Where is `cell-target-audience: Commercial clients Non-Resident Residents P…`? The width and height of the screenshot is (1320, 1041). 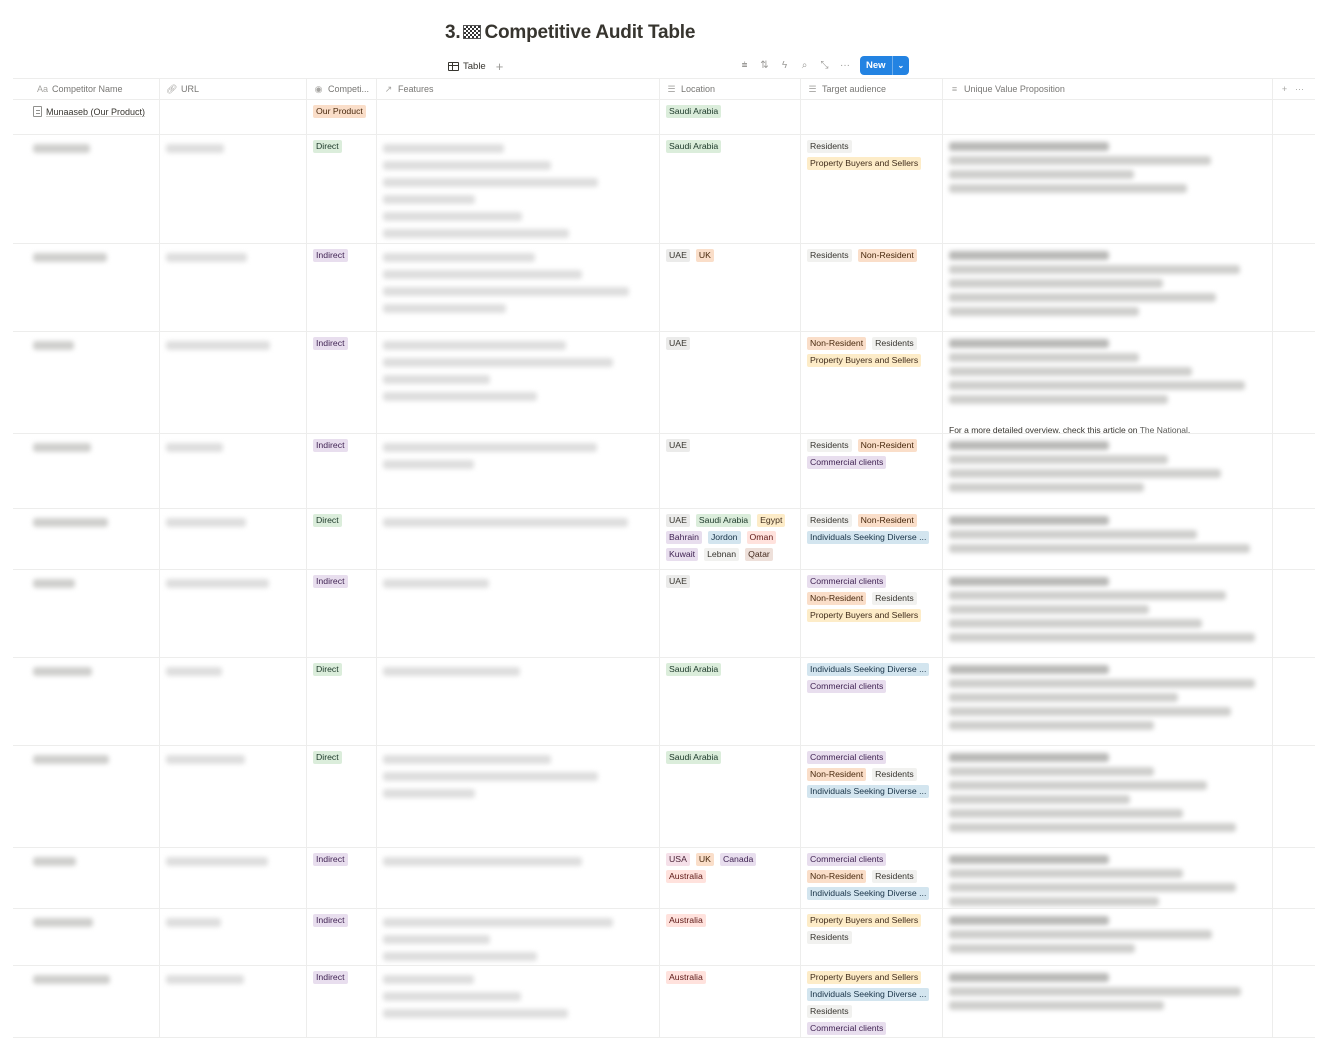
cell-target-audience: Commercial clients Non-Resident Residents P… is located at coordinates (872, 613).